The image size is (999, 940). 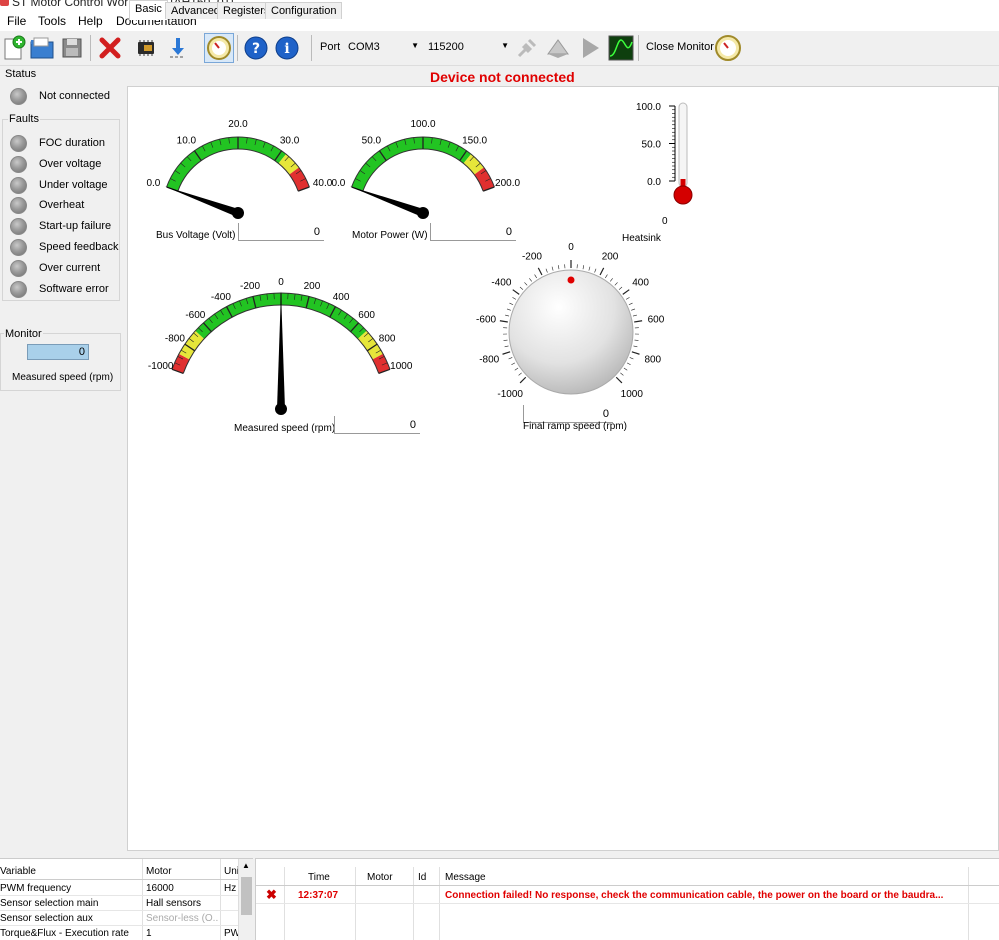 I want to click on red-x-icon, so click(x=110, y=48).